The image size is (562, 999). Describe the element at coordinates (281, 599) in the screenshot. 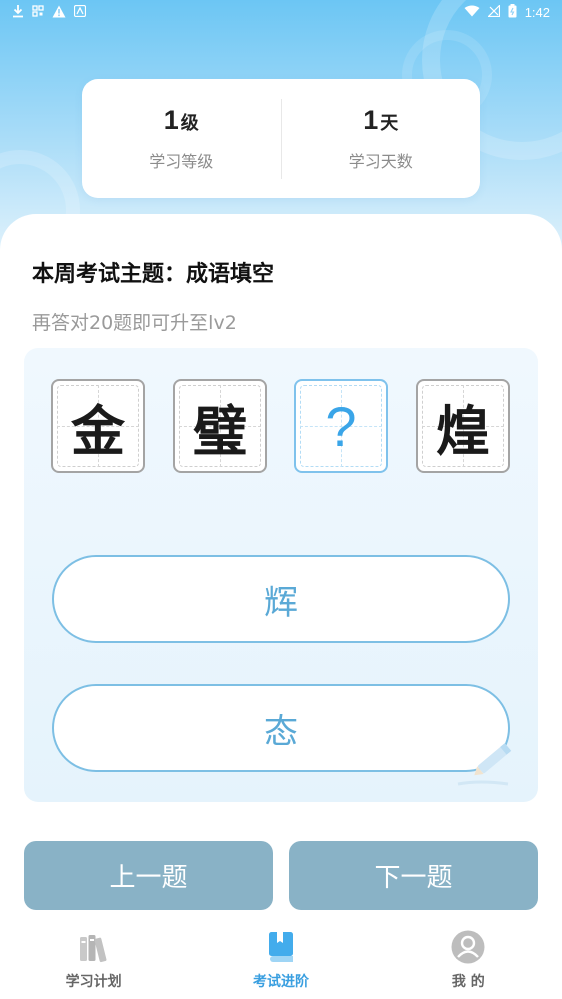

I see `answer-option: 辉` at that location.